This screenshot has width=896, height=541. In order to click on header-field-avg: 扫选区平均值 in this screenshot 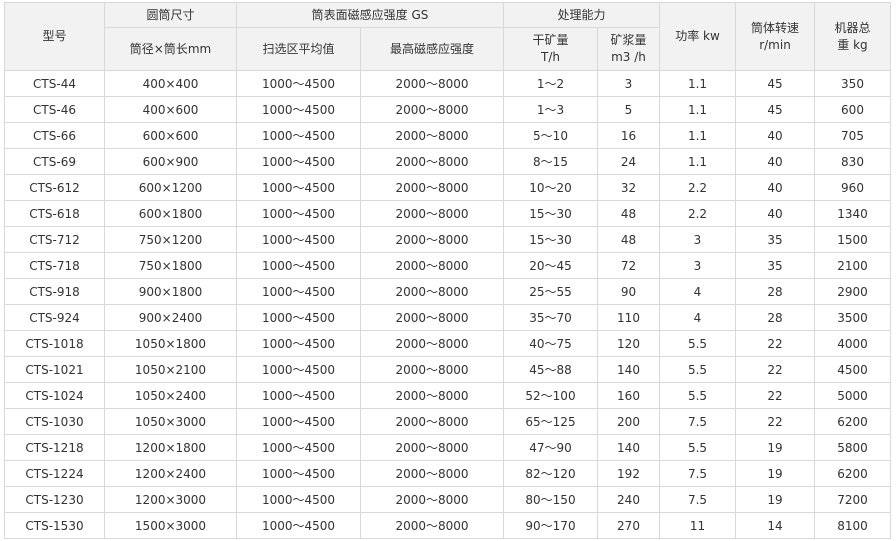, I will do `click(298, 49)`.